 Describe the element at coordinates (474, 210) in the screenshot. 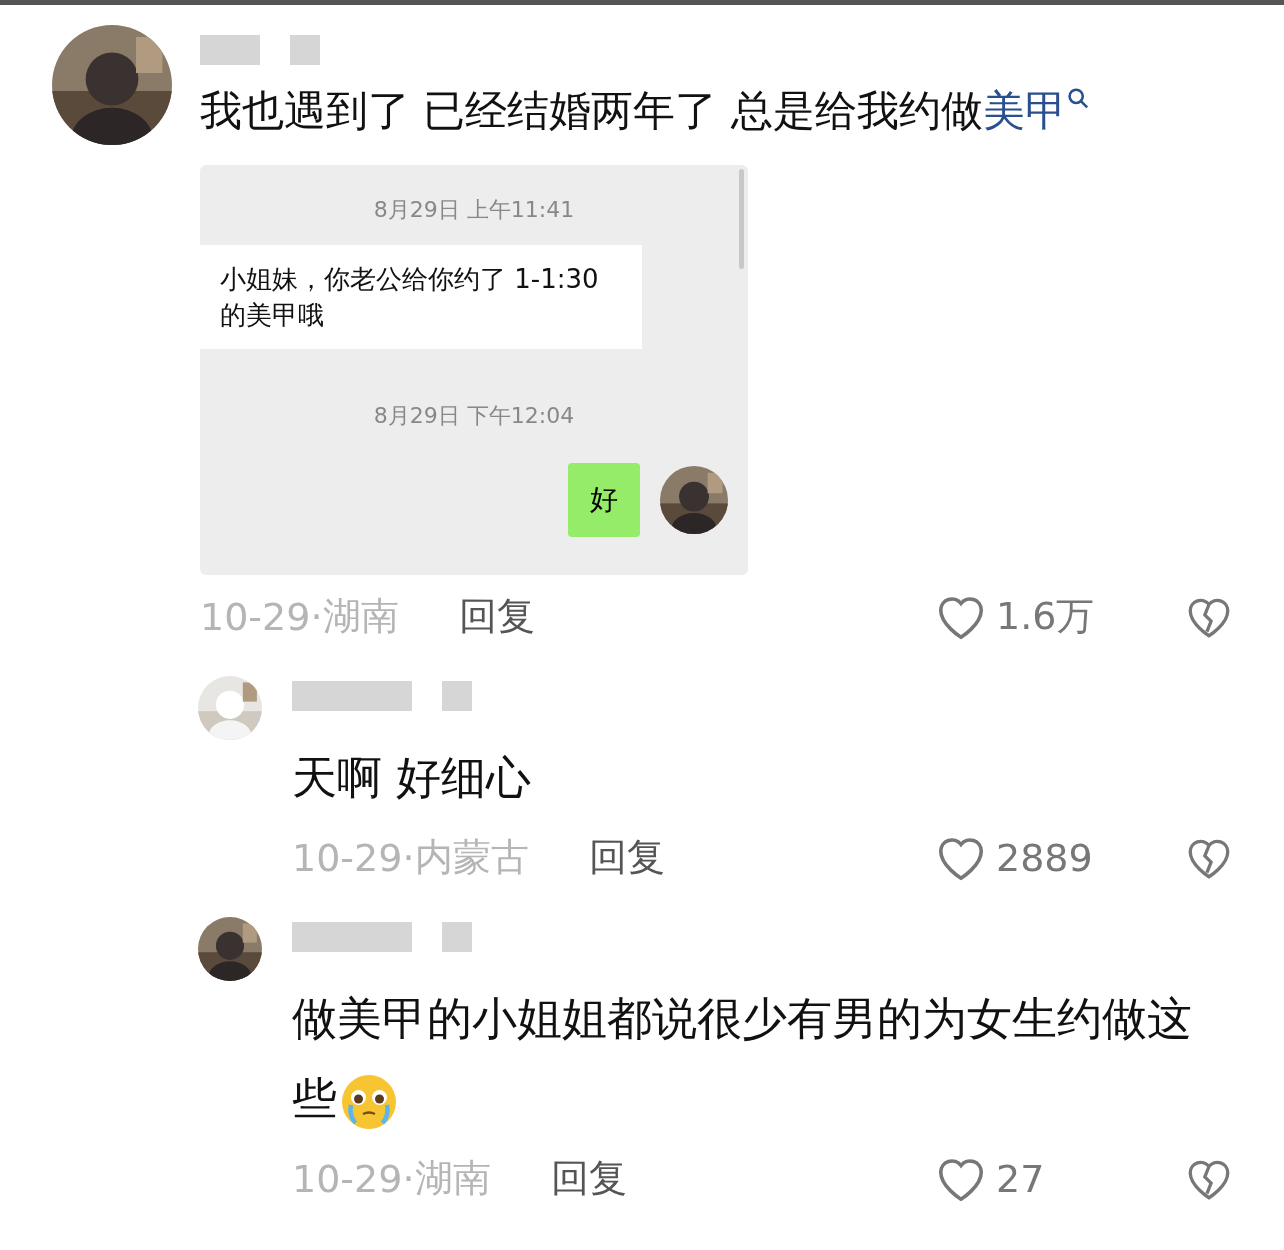

I see `chat-timestamp: 8月29日 上午11:41` at that location.